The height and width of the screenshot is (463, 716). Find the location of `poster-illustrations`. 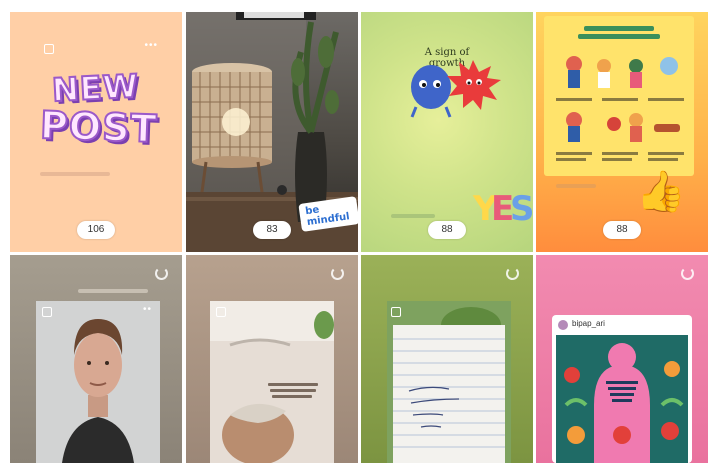

poster-illustrations is located at coordinates (620, 93).